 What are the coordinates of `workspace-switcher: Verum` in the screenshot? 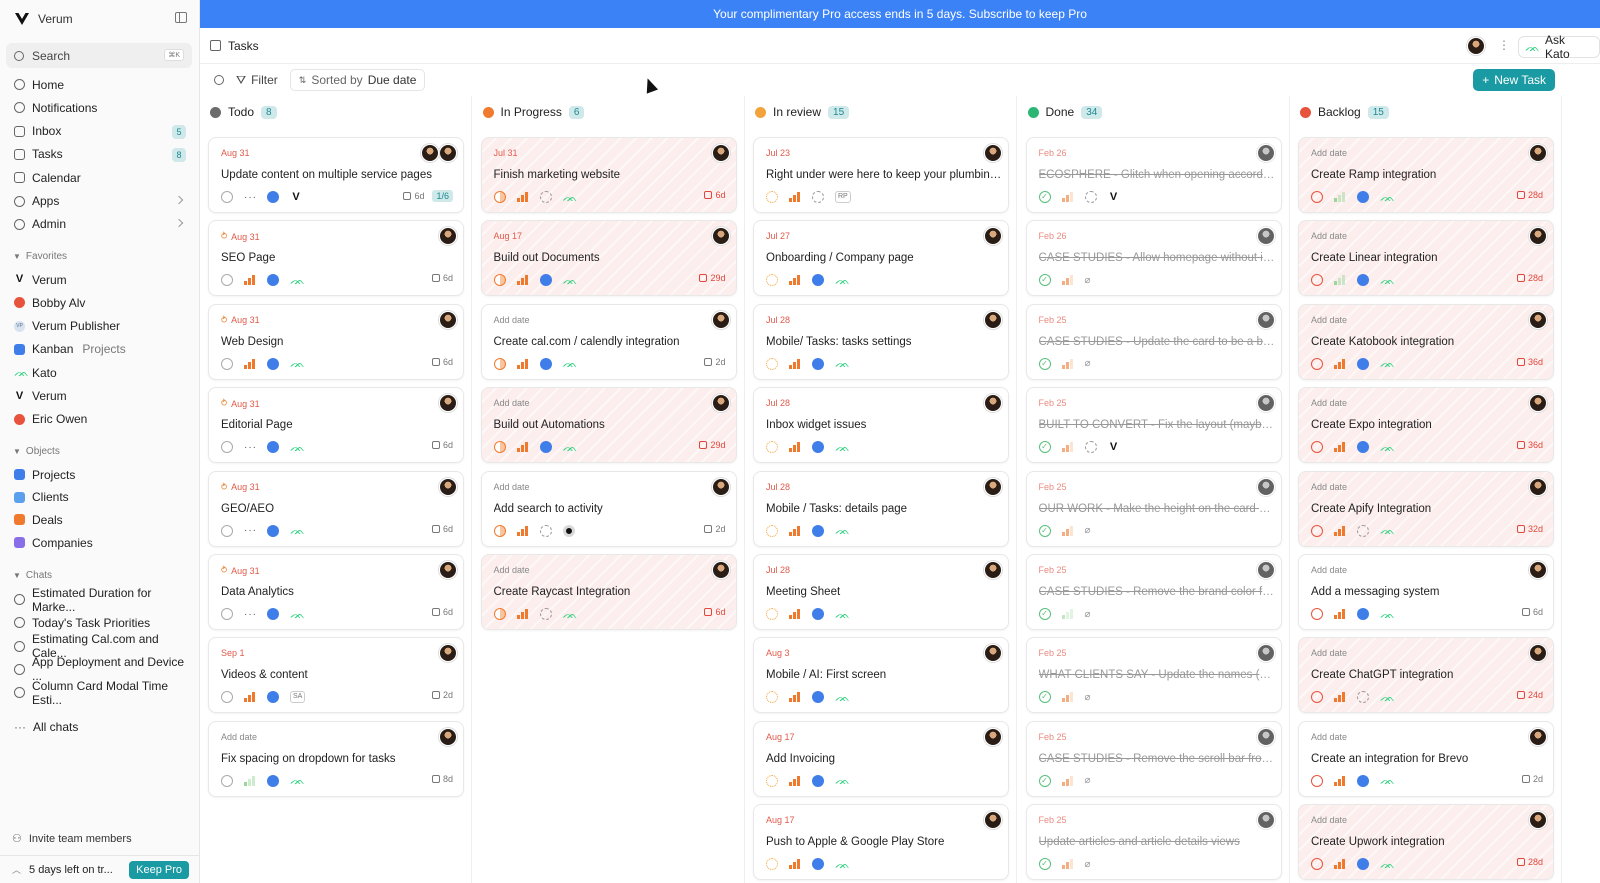 It's located at (43, 19).